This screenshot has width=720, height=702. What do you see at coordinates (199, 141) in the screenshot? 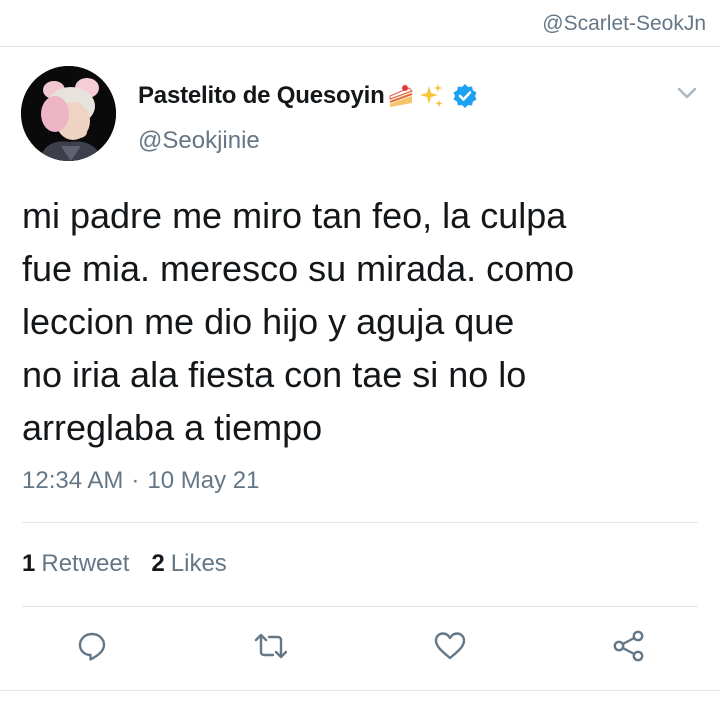
I see `author-handle: @Seokjinie` at bounding box center [199, 141].